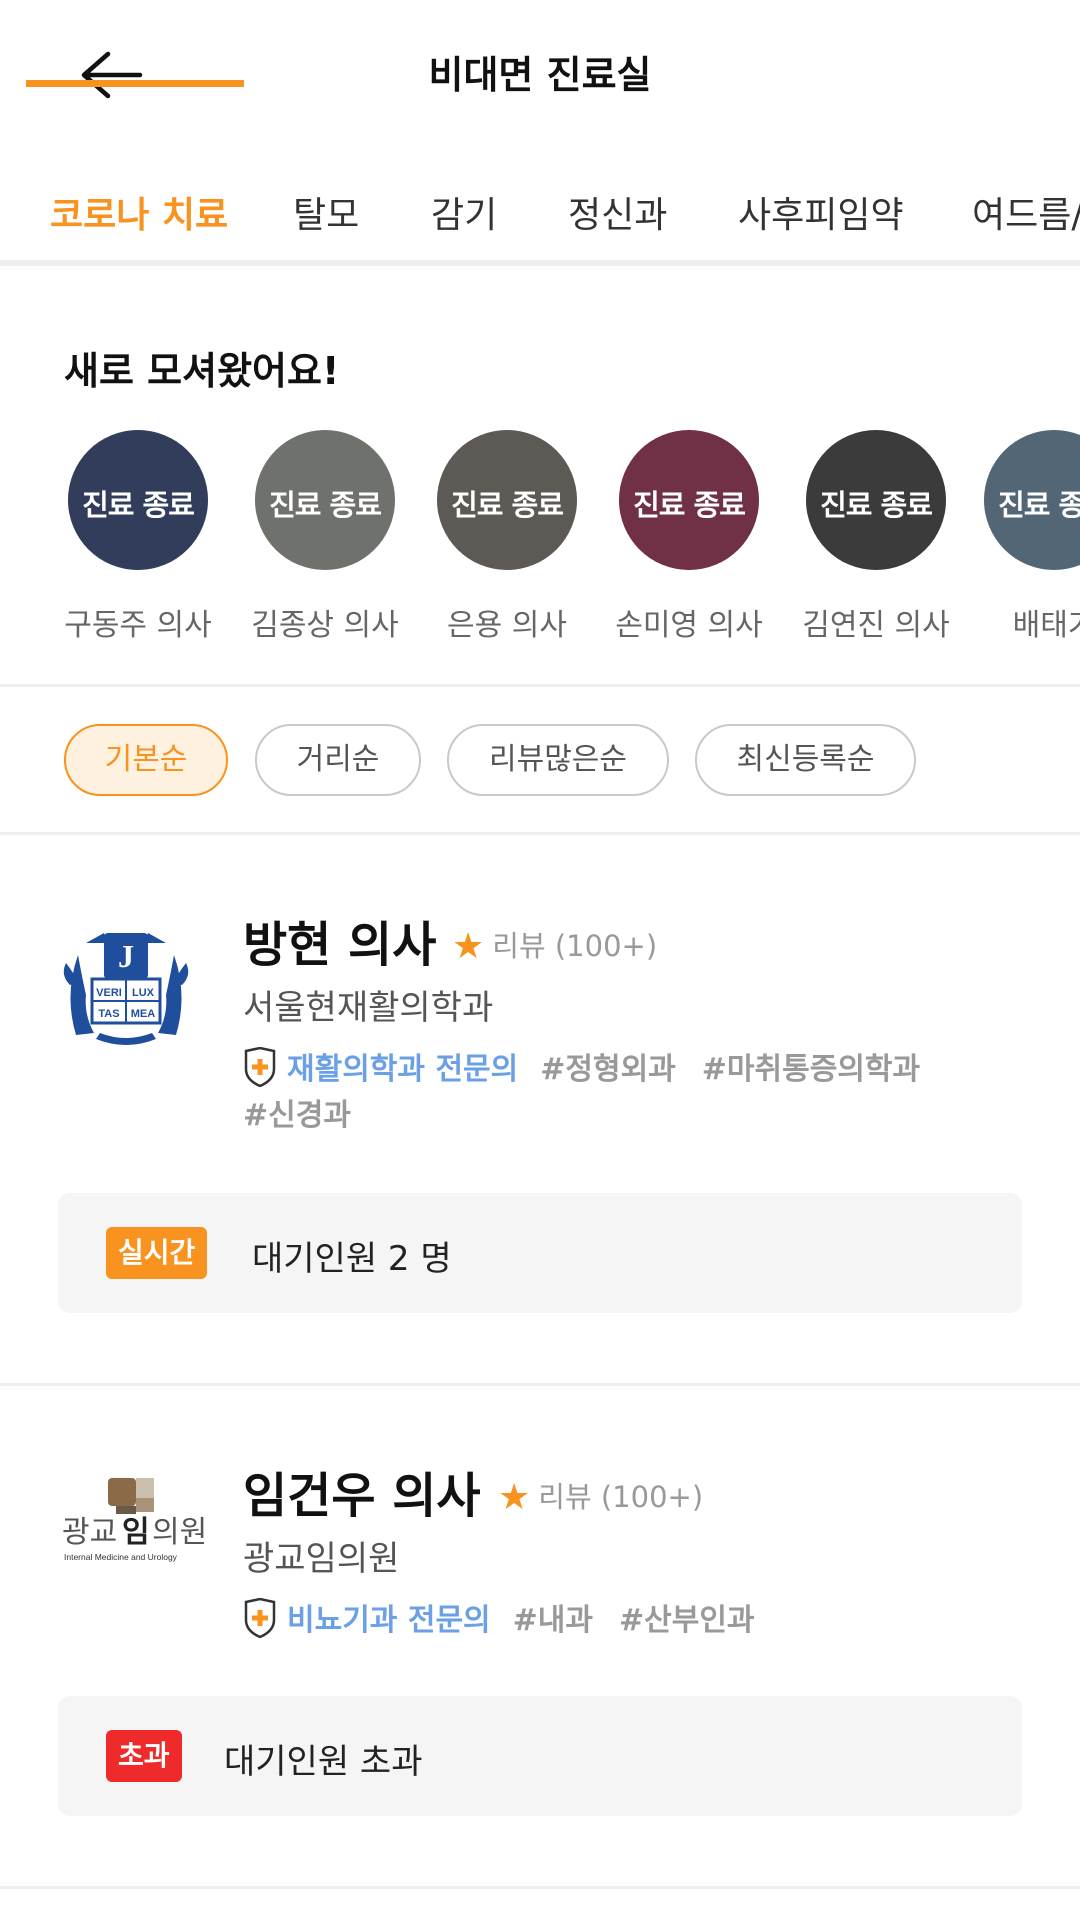 The height and width of the screenshot is (1905, 1080). I want to click on logo-text: 광교, so click(89, 1532).